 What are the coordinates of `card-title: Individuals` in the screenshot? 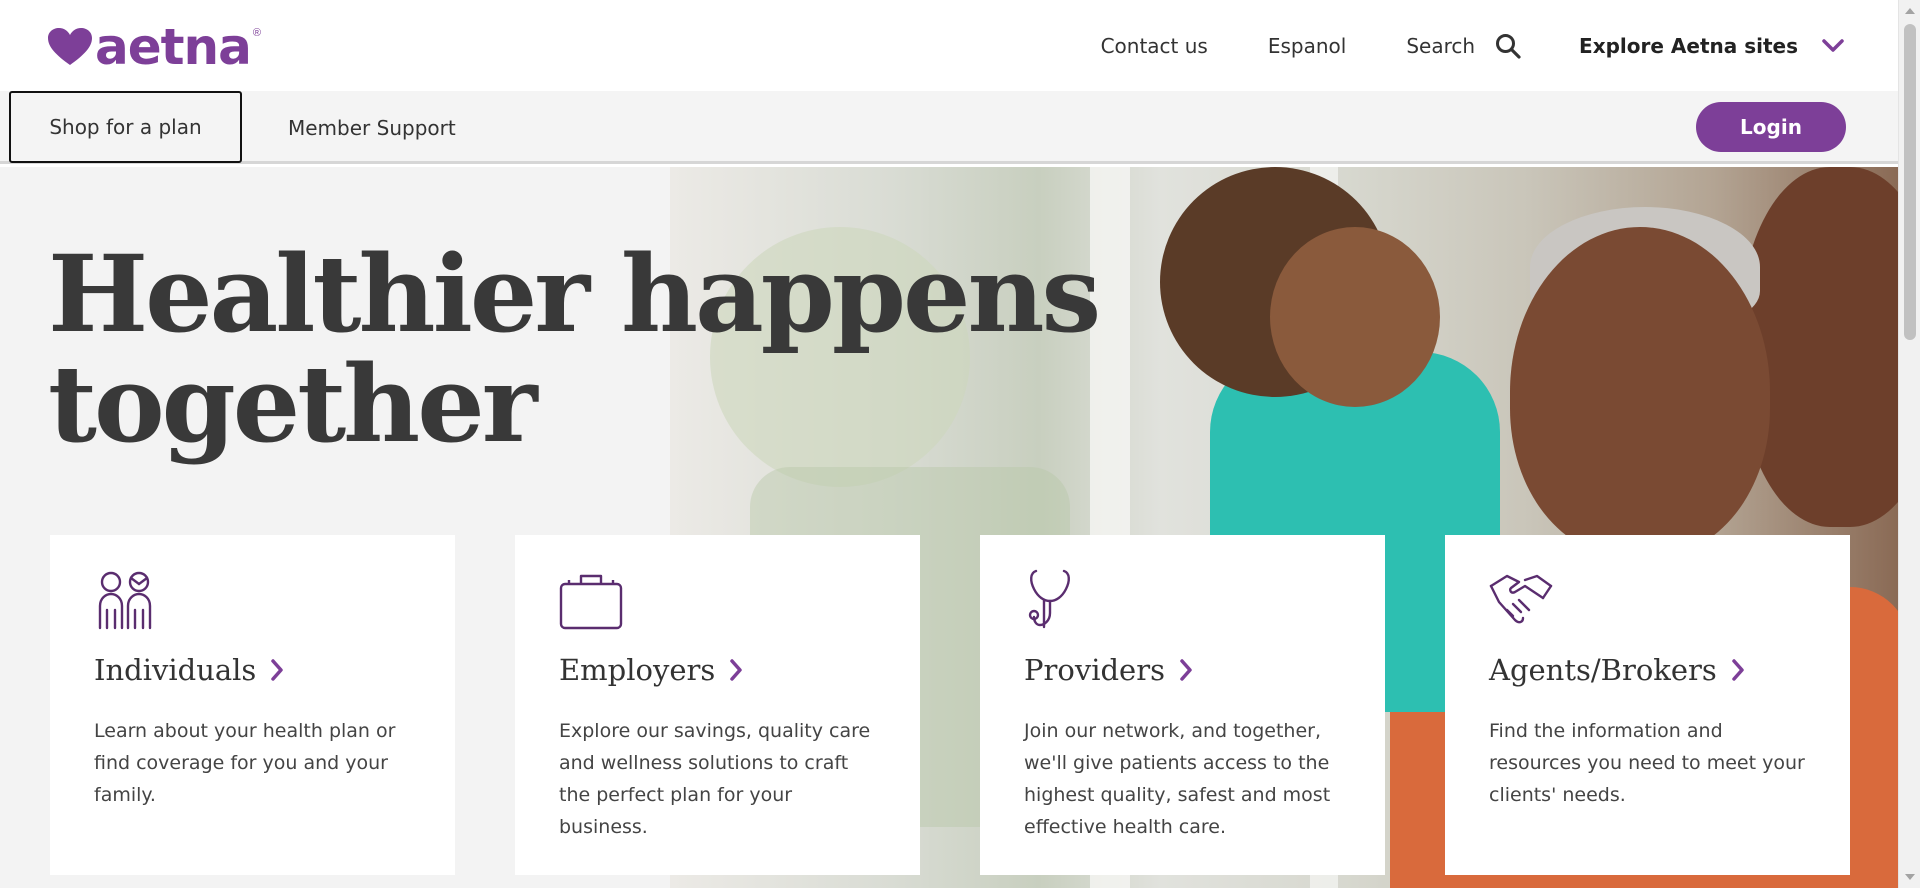 It's located at (175, 670).